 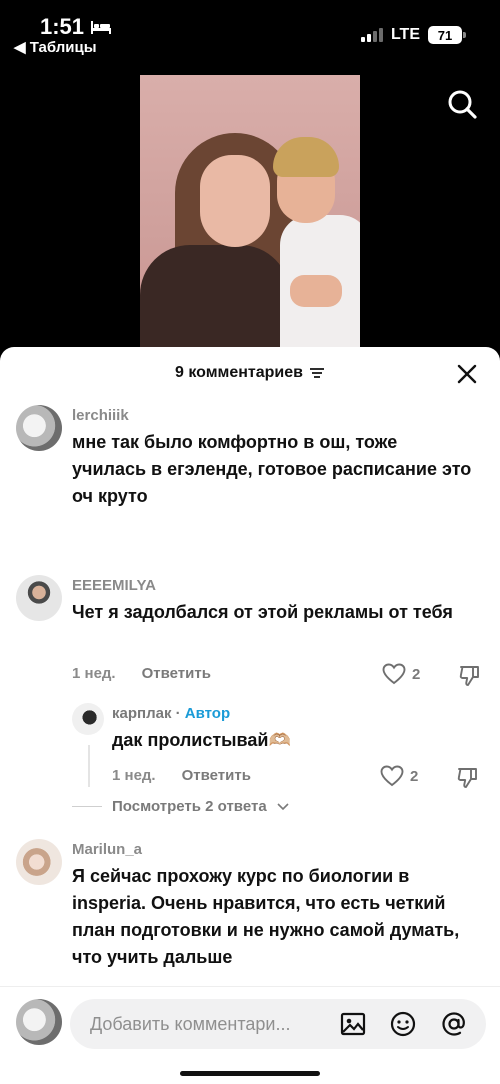 I want to click on comments-title-group: 9 комментариев, so click(x=250, y=373).